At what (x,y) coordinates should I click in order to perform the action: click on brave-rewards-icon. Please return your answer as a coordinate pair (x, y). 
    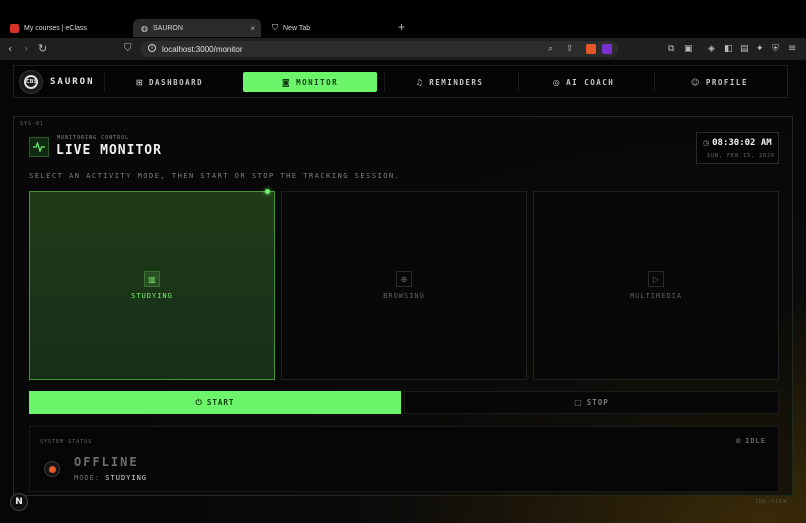
    Looking at the image, I should click on (607, 49).